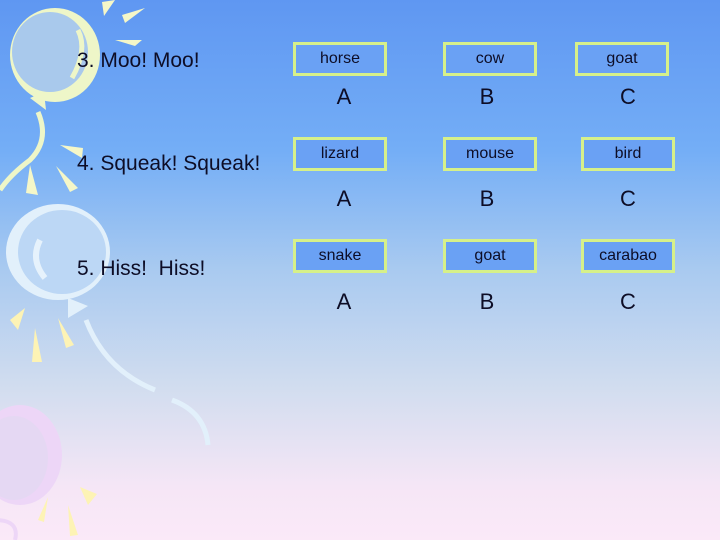 Image resolution: width=720 pixels, height=540 pixels. I want to click on option-box: cow, so click(490, 59).